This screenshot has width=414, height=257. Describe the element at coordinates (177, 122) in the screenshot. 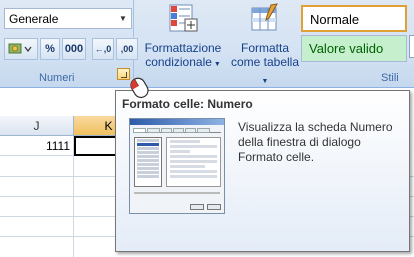

I see `thumbnail-titlebar` at that location.